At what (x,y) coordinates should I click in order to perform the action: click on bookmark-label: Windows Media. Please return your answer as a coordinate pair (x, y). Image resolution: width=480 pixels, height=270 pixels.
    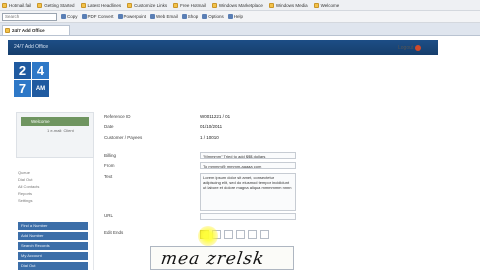
    Looking at the image, I should click on (291, 5).